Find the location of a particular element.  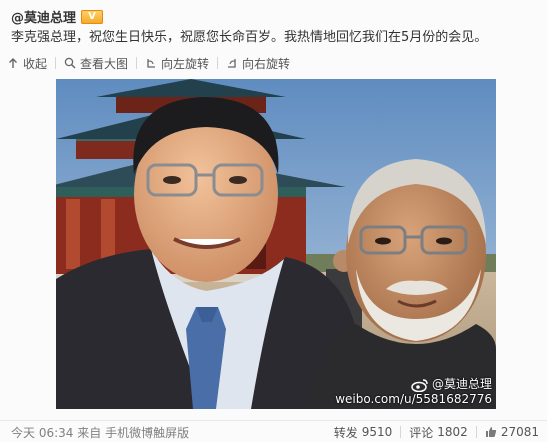

rotate-left-icon is located at coordinates (151, 63).